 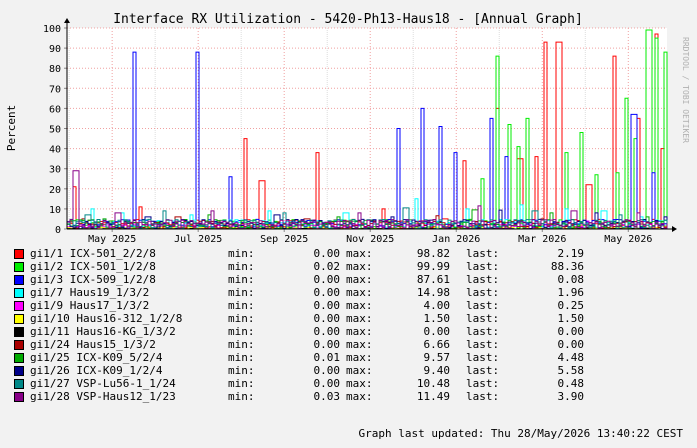 What do you see at coordinates (327, 357) in the screenshot?
I see `legend-min-value: 0.01` at bounding box center [327, 357].